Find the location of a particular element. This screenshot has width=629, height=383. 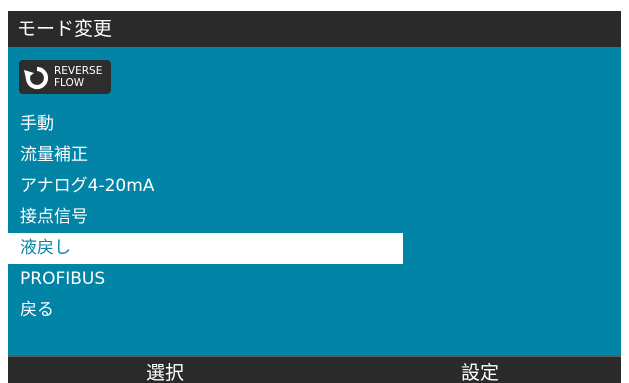

softkey-bar: 選択 設定 is located at coordinates (314, 369).